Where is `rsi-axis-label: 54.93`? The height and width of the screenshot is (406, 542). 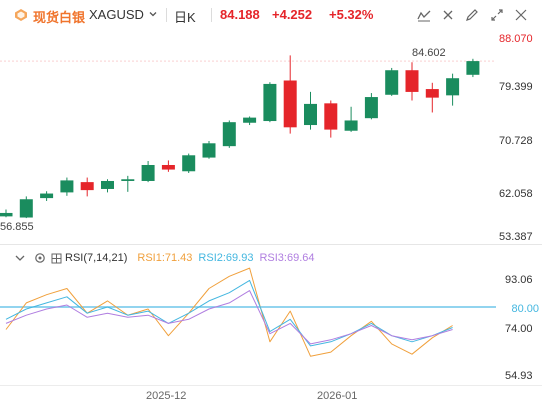
rsi-axis-label: 54.93 is located at coordinates (519, 376).